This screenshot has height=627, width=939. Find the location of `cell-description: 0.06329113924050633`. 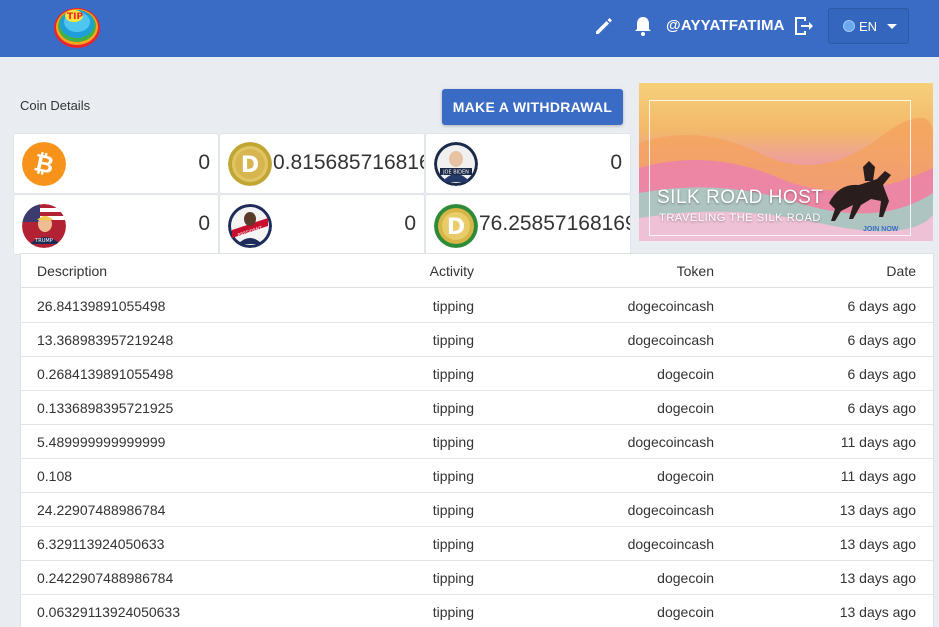

cell-description: 0.06329113924050633 is located at coordinates (109, 612).